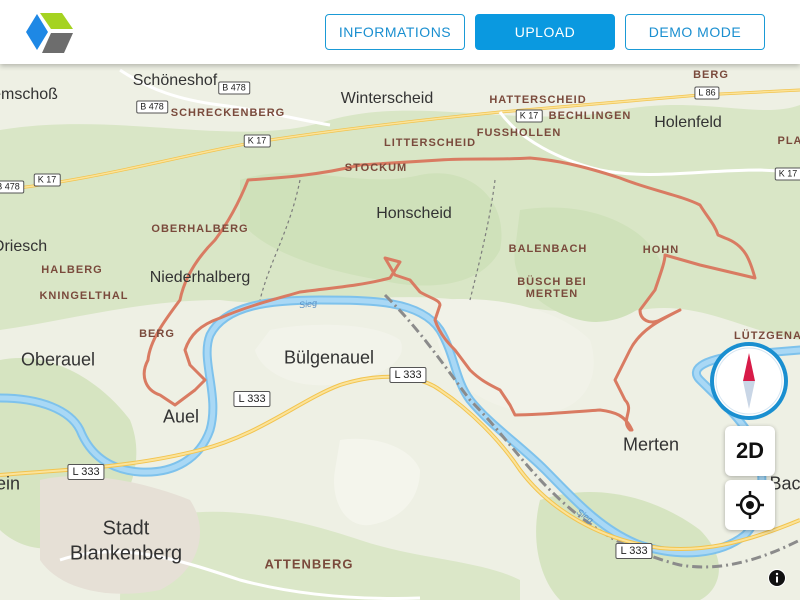 This screenshot has height=600, width=800. What do you see at coordinates (788, 141) in the screenshot?
I see `locality-pla: PLA` at bounding box center [788, 141].